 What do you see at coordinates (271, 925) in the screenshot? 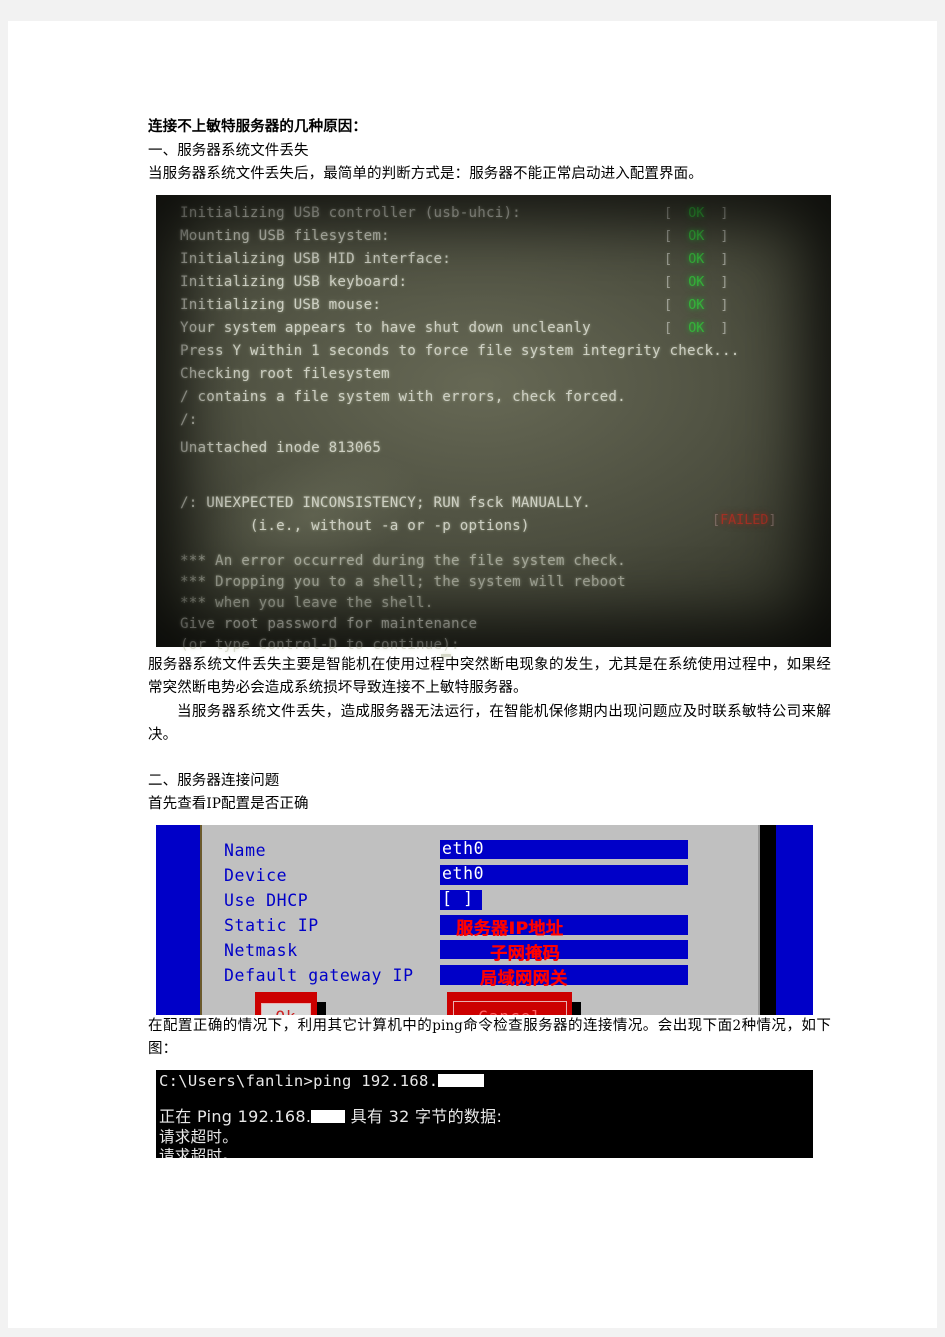
I see `field-label-static-ip: Static IP` at bounding box center [271, 925].